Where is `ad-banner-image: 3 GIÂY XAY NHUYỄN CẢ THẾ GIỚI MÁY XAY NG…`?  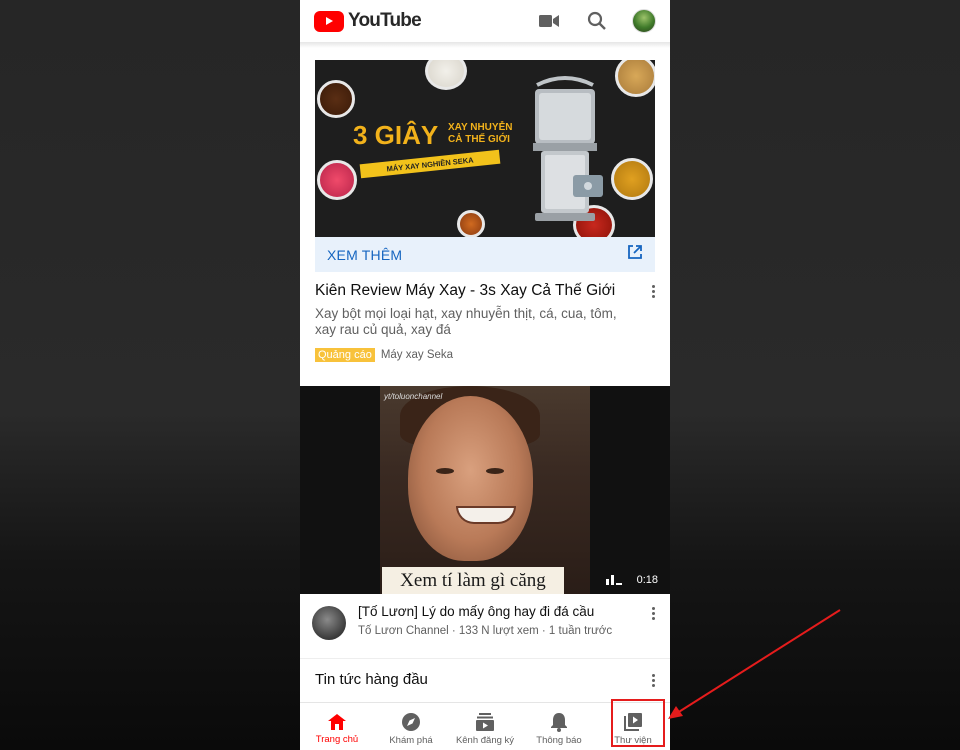
ad-banner-image: 3 GIÂY XAY NHUYỄN CẢ THẾ GIỚI MÁY XAY NG… is located at coordinates (485, 148).